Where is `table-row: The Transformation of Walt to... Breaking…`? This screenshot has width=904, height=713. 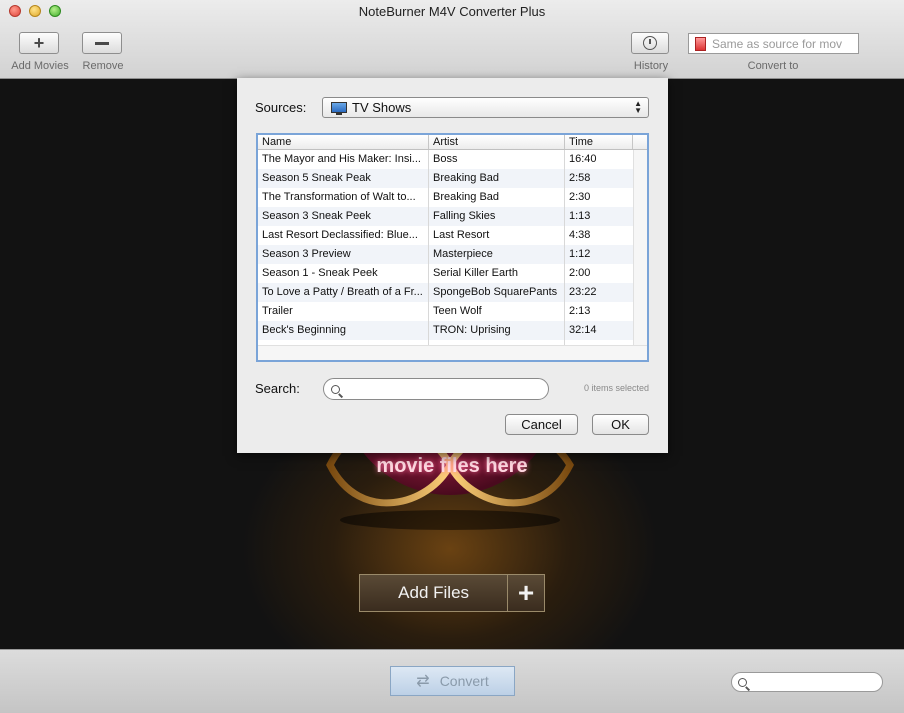
table-row: The Transformation of Walt to... Breaking… is located at coordinates (445, 197).